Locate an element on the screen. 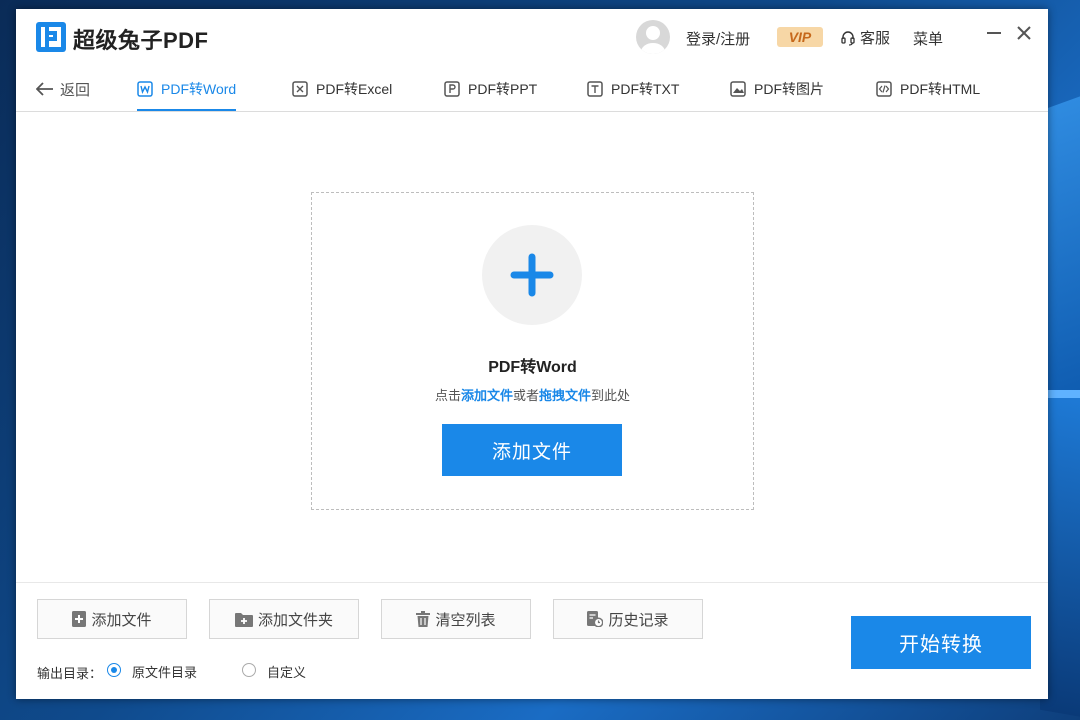  output-directory-label: 输出目录： is located at coordinates (70, 673).